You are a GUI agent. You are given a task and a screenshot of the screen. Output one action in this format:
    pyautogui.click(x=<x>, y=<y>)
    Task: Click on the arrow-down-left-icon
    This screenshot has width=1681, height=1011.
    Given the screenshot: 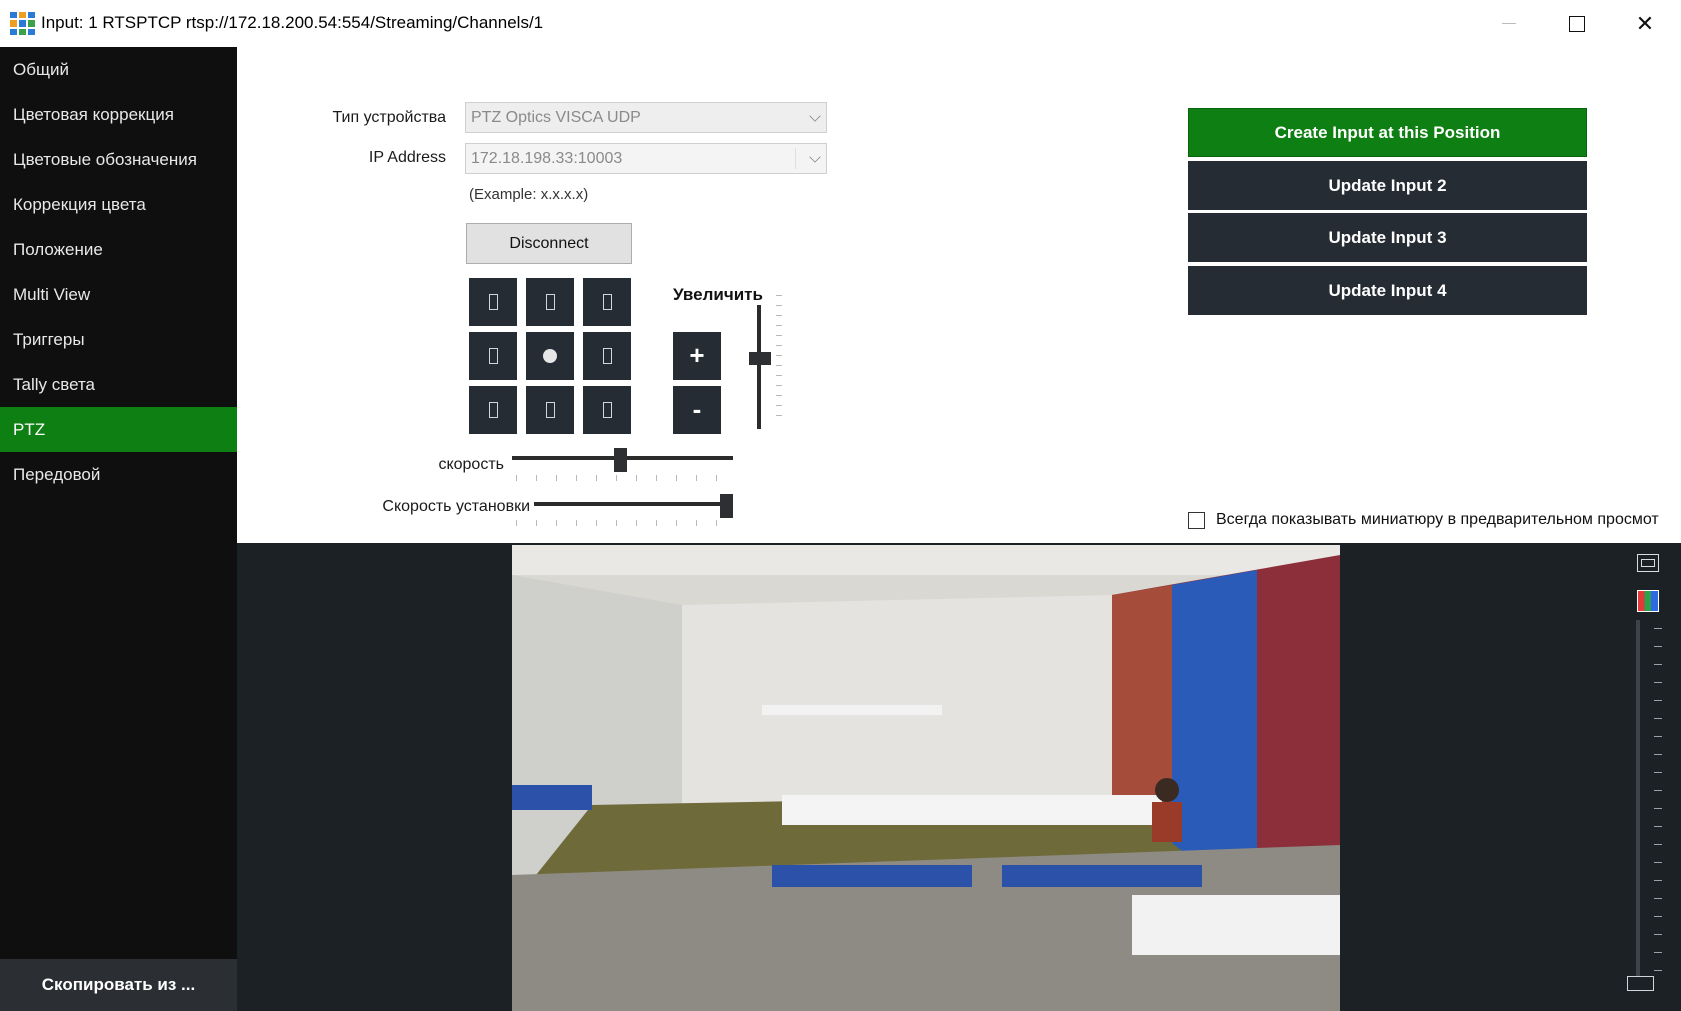 What is the action you would take?
    pyautogui.click(x=493, y=410)
    